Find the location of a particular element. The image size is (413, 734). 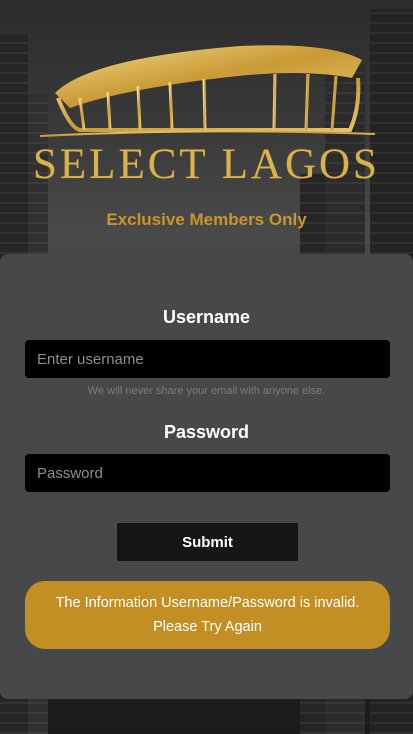

username-input is located at coordinates (207, 359).